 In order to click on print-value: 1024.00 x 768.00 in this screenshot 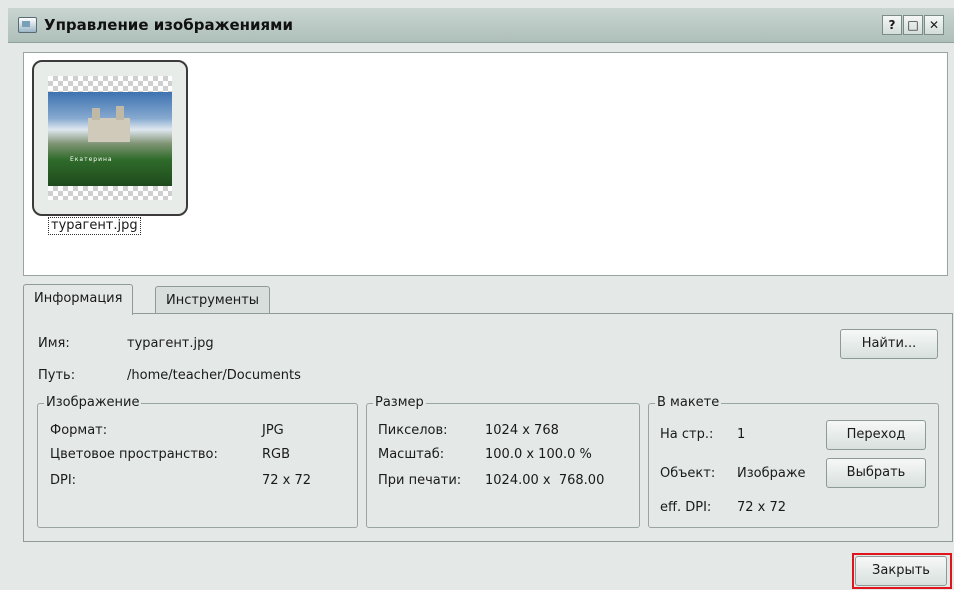, I will do `click(545, 480)`.